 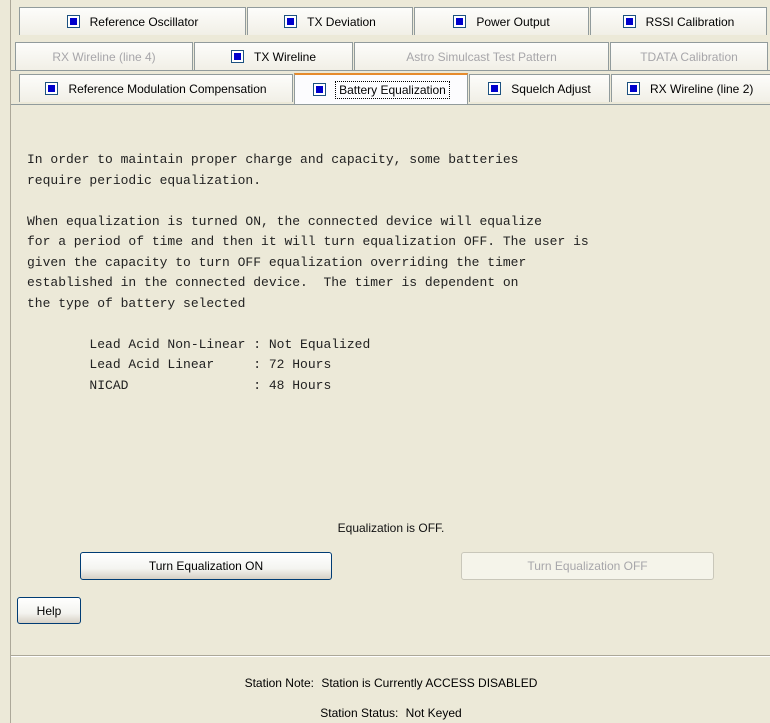 I want to click on tab-divider, so click(x=390, y=70).